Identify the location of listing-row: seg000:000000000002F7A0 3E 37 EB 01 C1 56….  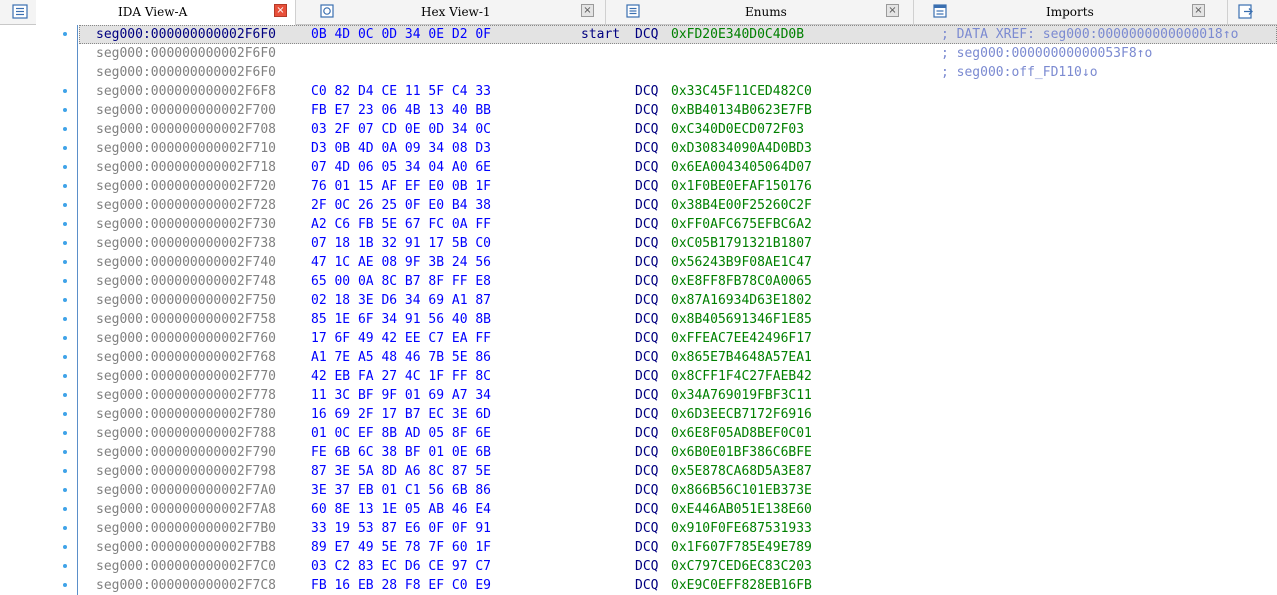
(678, 490).